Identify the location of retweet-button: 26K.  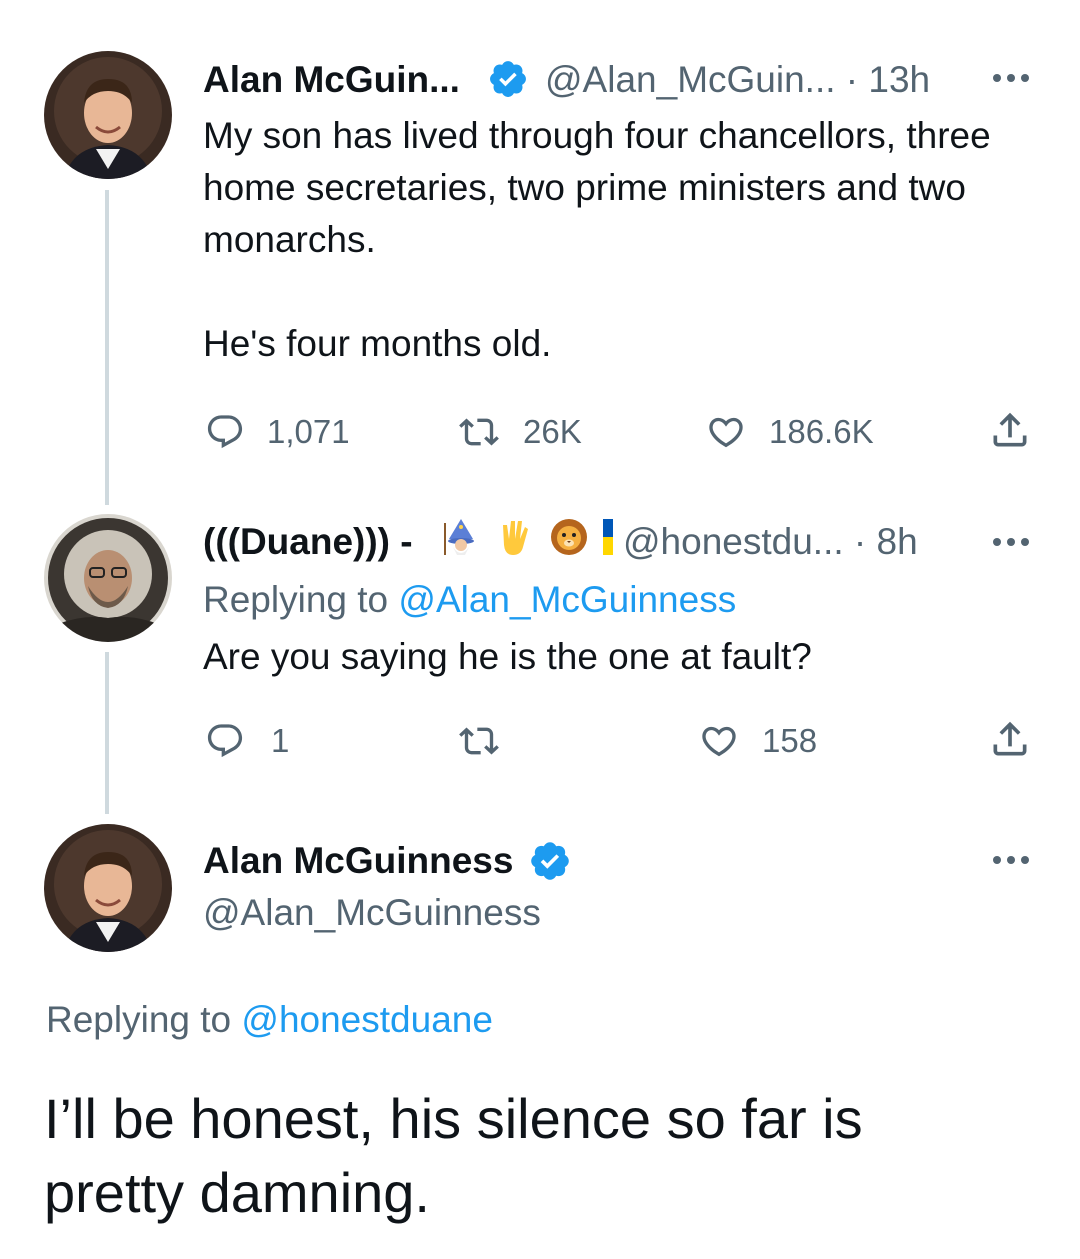
(519, 432).